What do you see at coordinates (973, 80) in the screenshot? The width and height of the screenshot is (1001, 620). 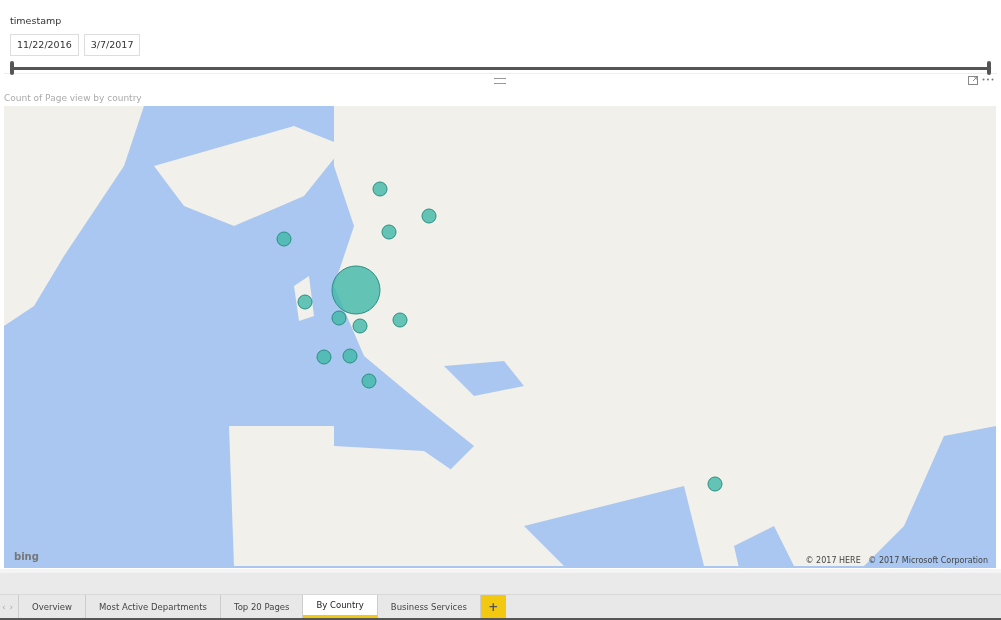 I see `focus-mode-icon` at bounding box center [973, 80].